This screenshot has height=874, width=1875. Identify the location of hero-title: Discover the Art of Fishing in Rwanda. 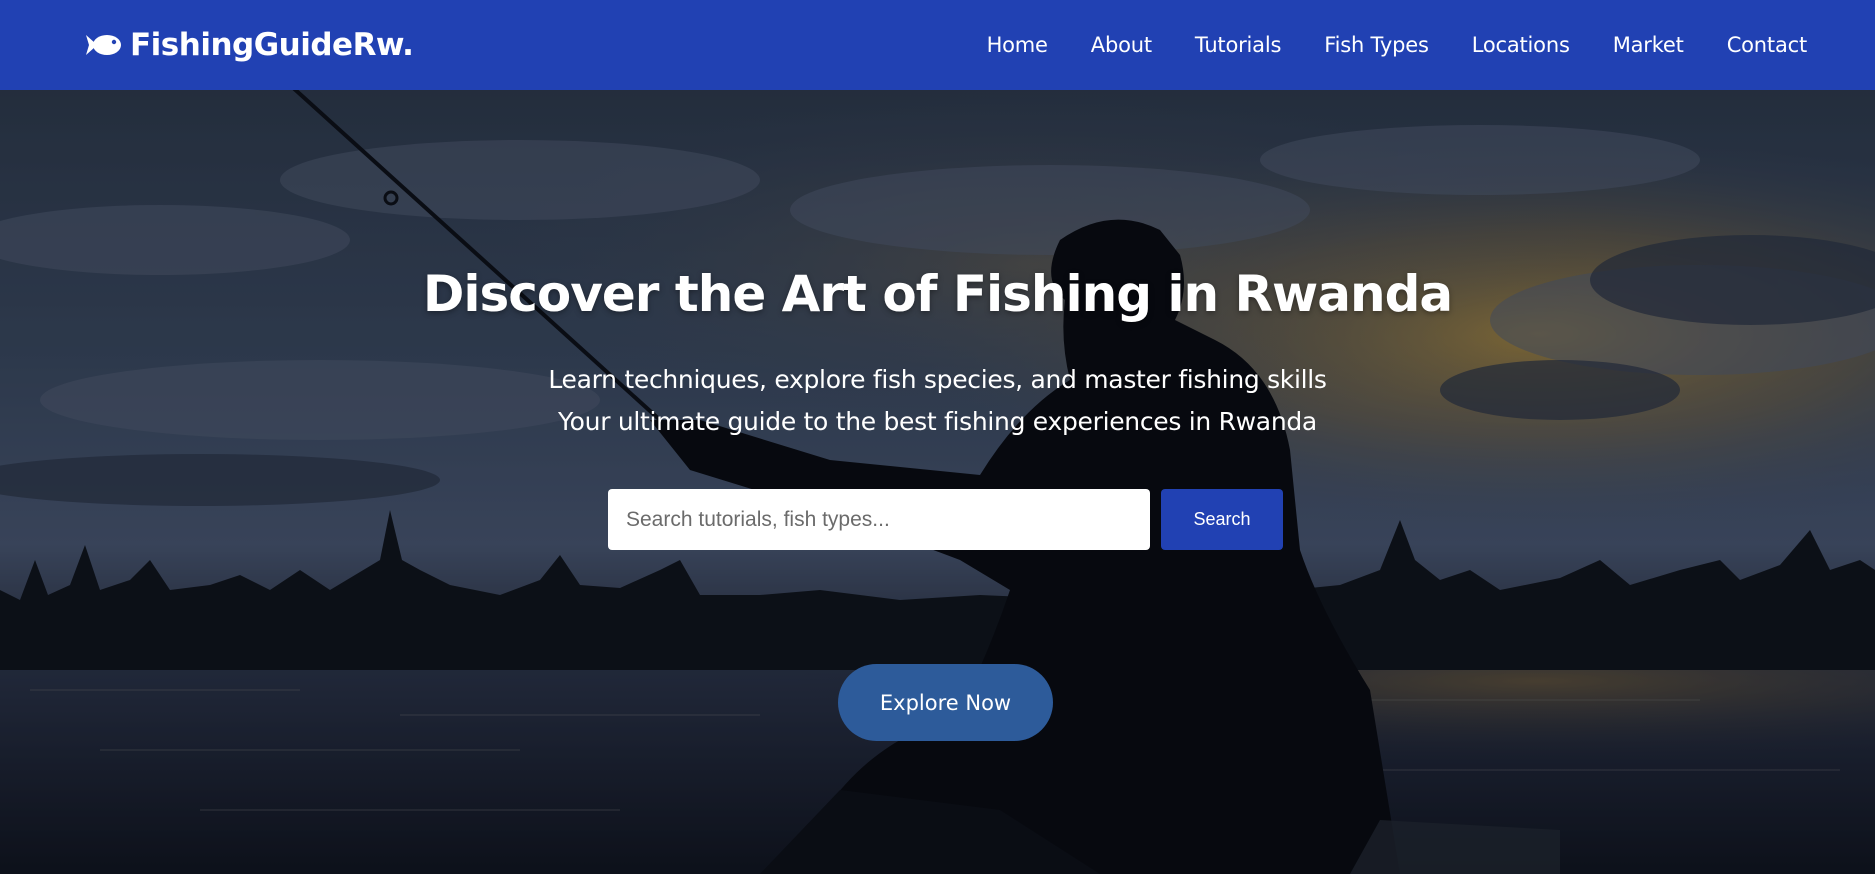
(937, 294).